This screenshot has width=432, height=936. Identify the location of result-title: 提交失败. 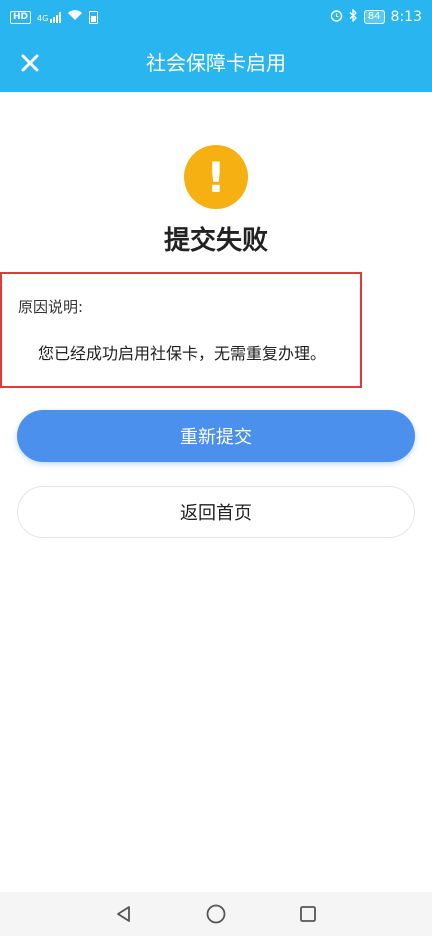
(215, 241).